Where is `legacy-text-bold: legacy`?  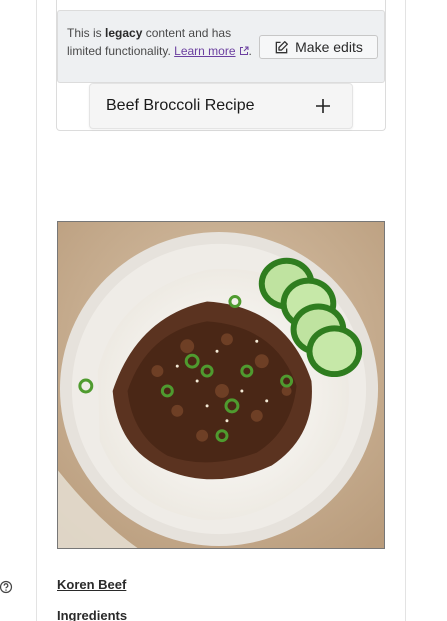
legacy-text-bold: legacy is located at coordinates (124, 33).